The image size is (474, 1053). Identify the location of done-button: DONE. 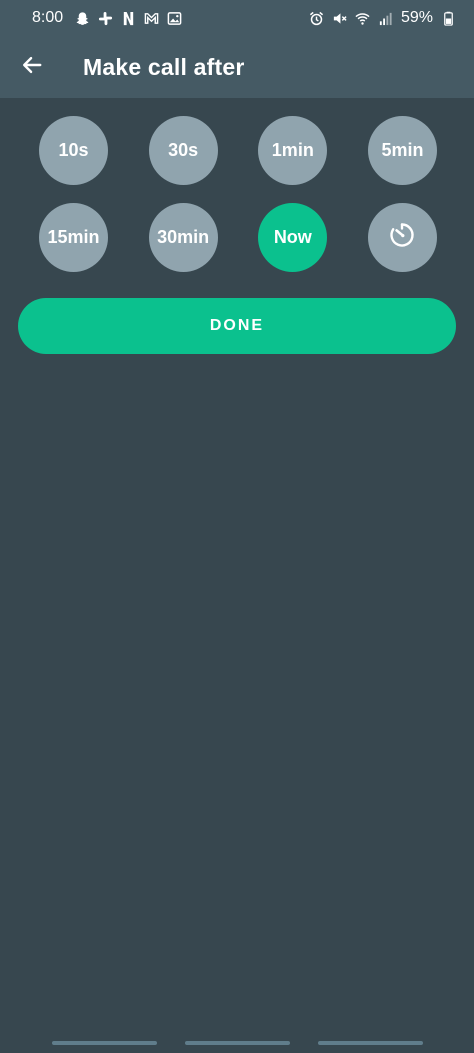
(237, 326).